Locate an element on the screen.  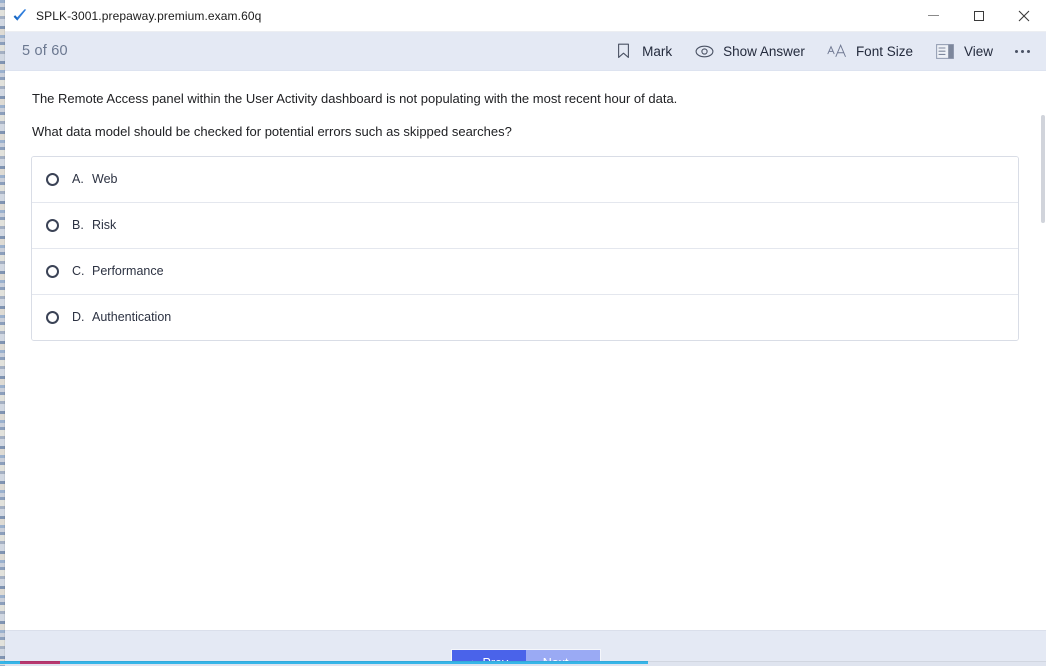
maximize-button is located at coordinates (978, 15).